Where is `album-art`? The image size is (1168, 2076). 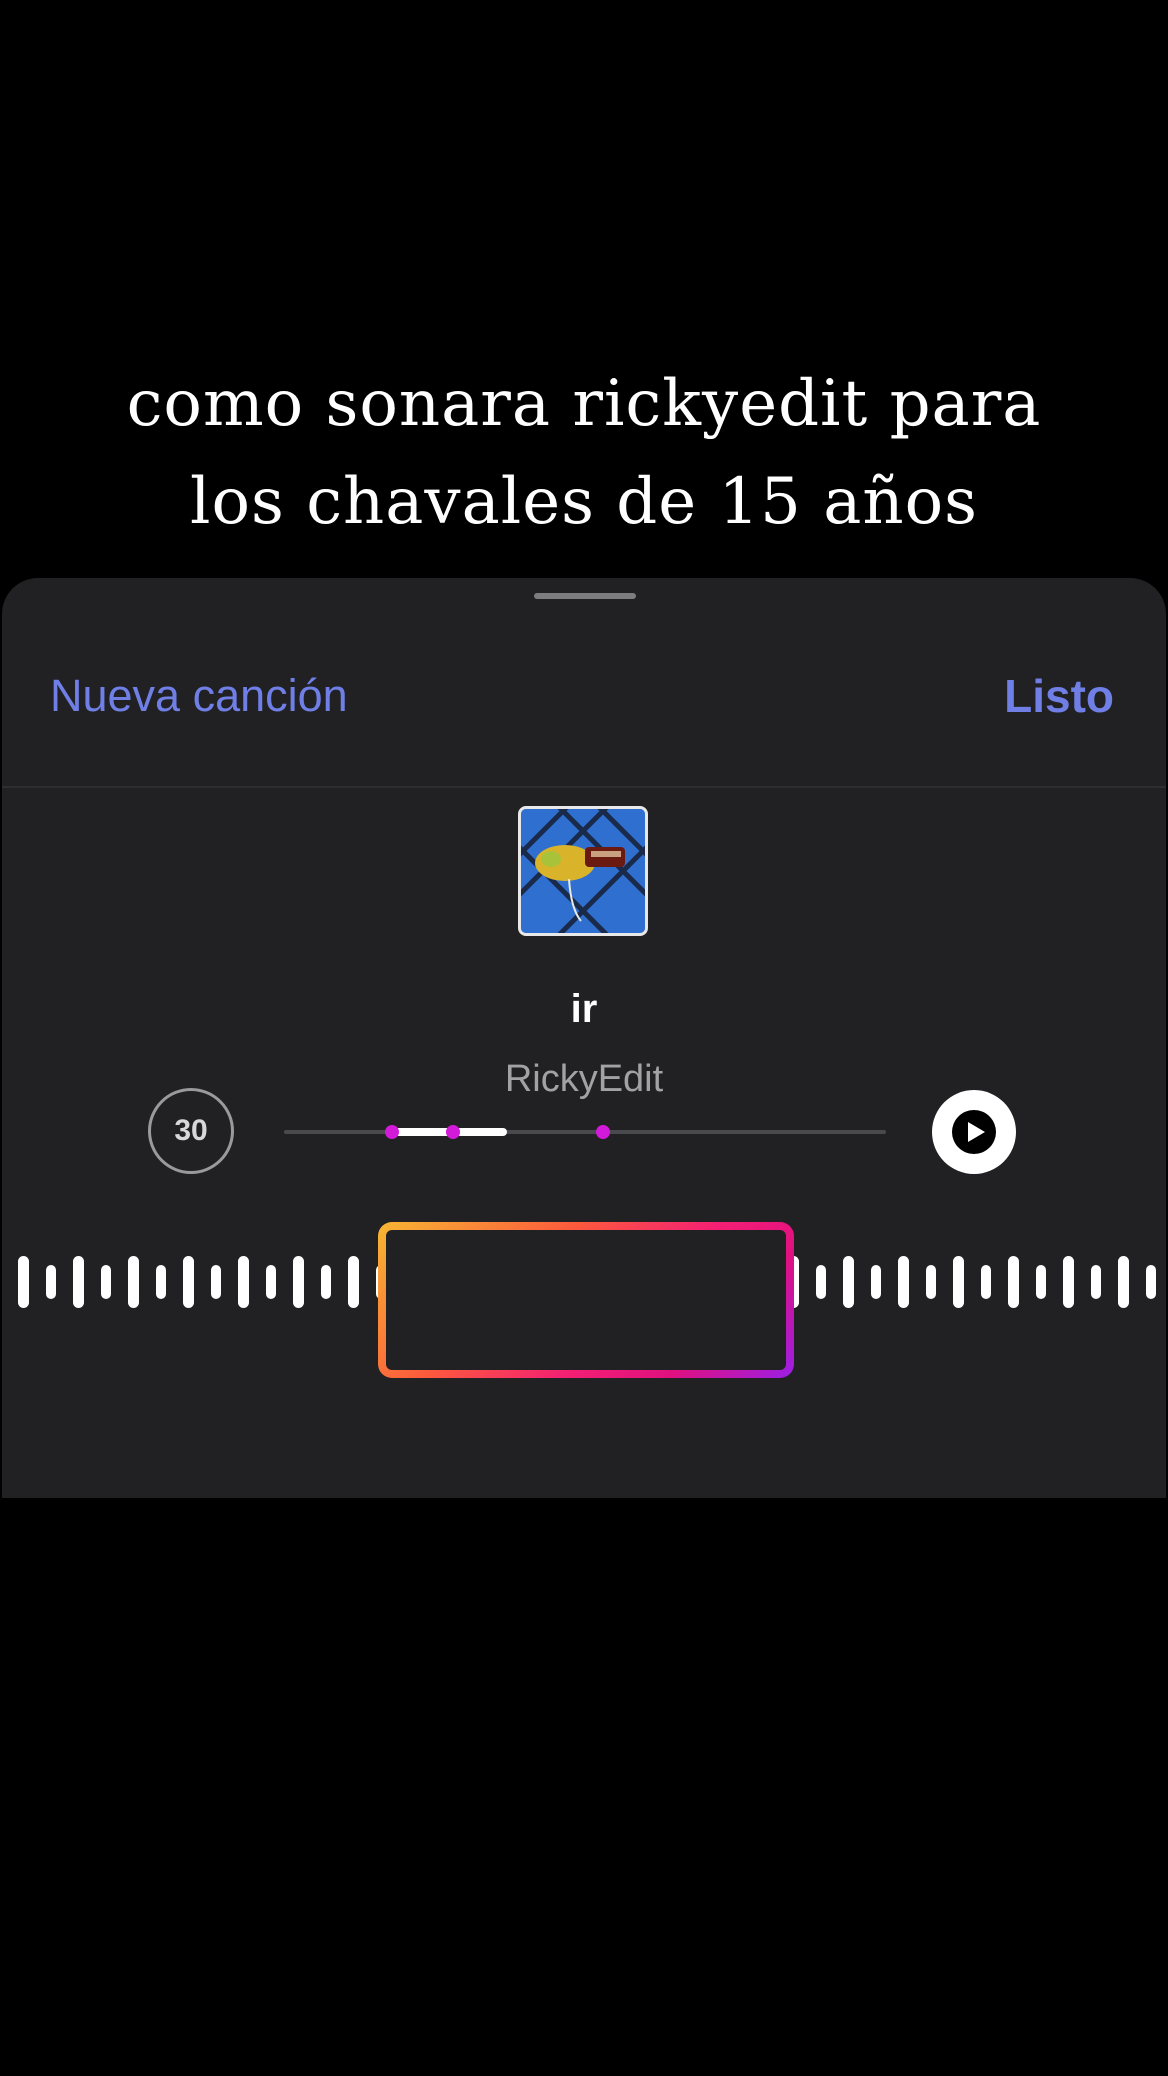 album-art is located at coordinates (583, 871).